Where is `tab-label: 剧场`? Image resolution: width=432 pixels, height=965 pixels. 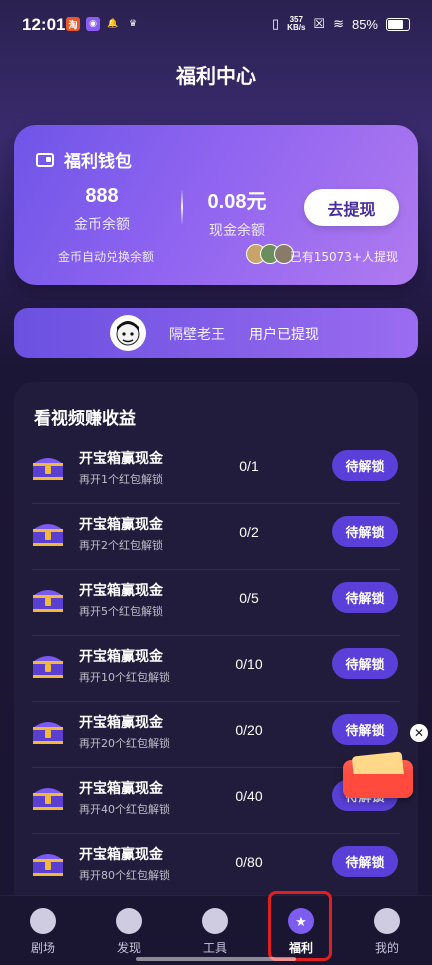 tab-label: 剧场 is located at coordinates (42, 948).